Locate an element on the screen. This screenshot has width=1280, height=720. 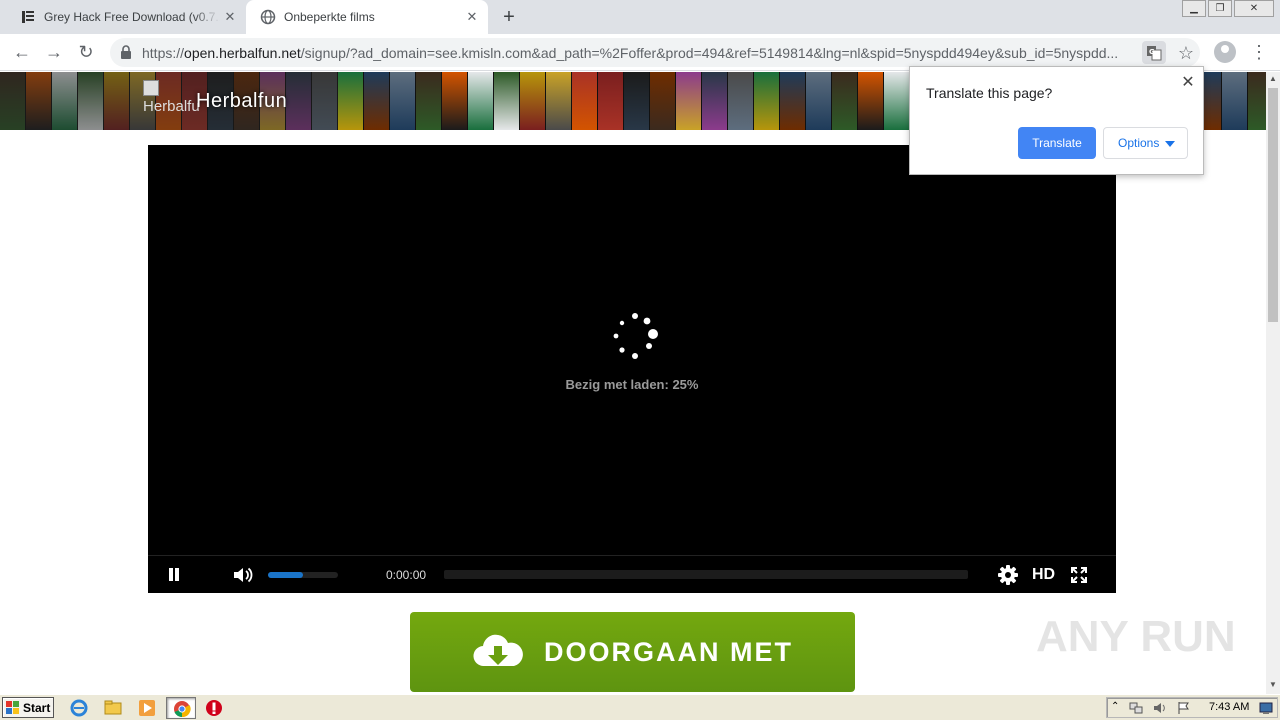
media-player-icon is located at coordinates (147, 708).